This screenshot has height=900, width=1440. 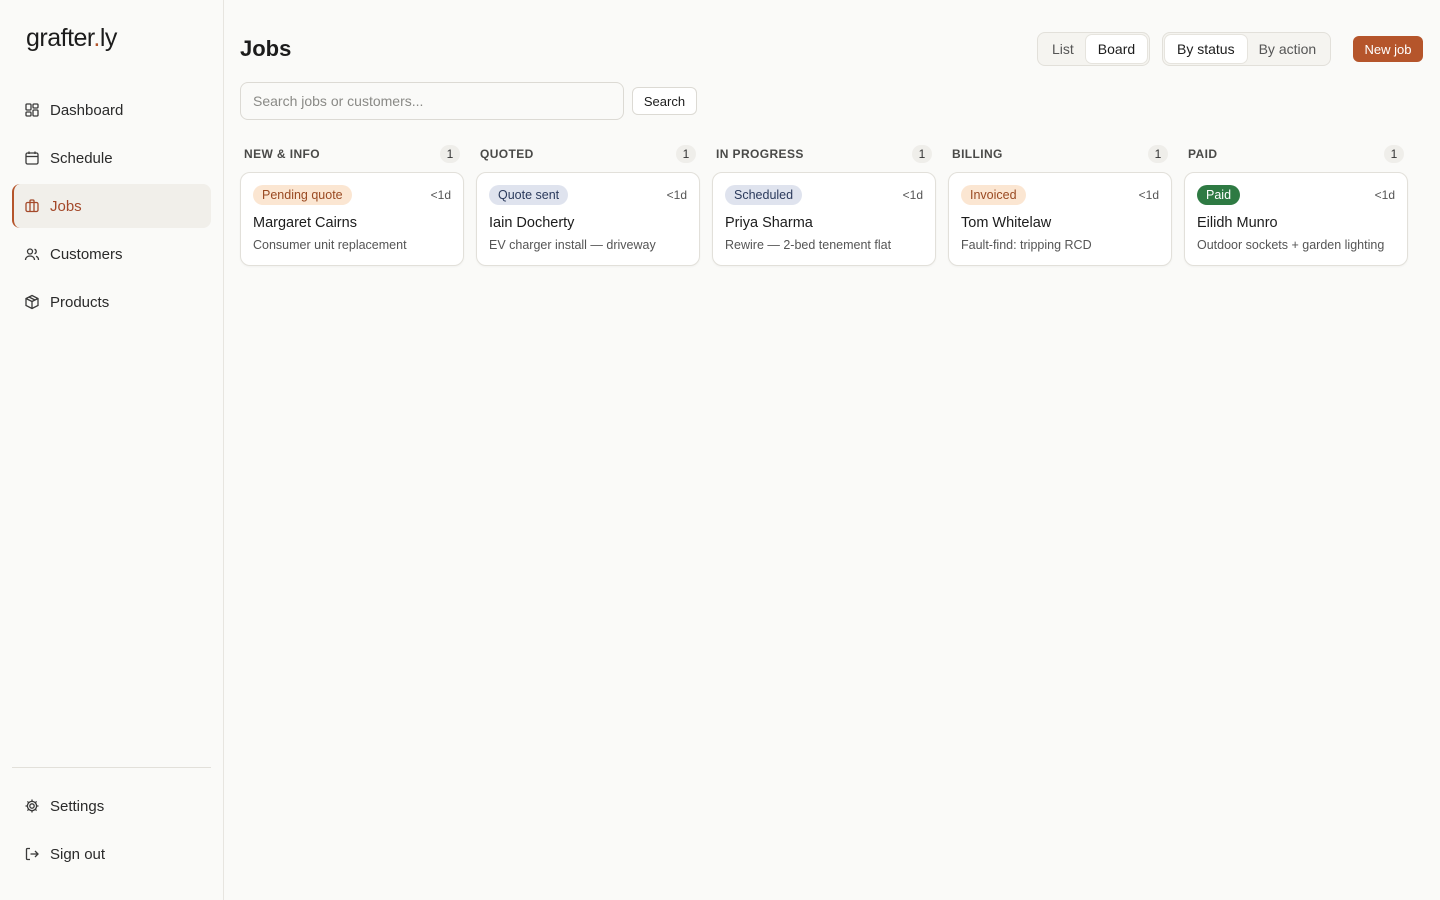 I want to click on sidebar-item-jobs: Jobs, so click(x=111, y=206).